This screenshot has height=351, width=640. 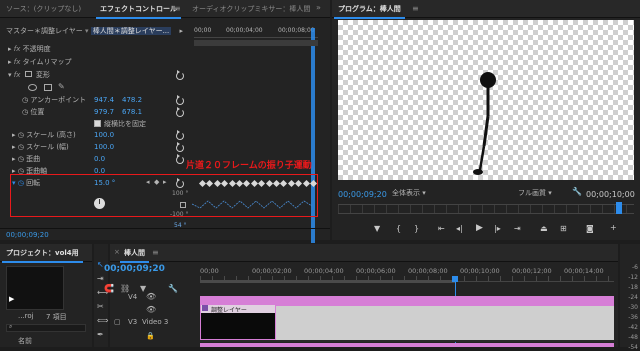 I want to click on v4-clip-top, so click(x=407, y=300).